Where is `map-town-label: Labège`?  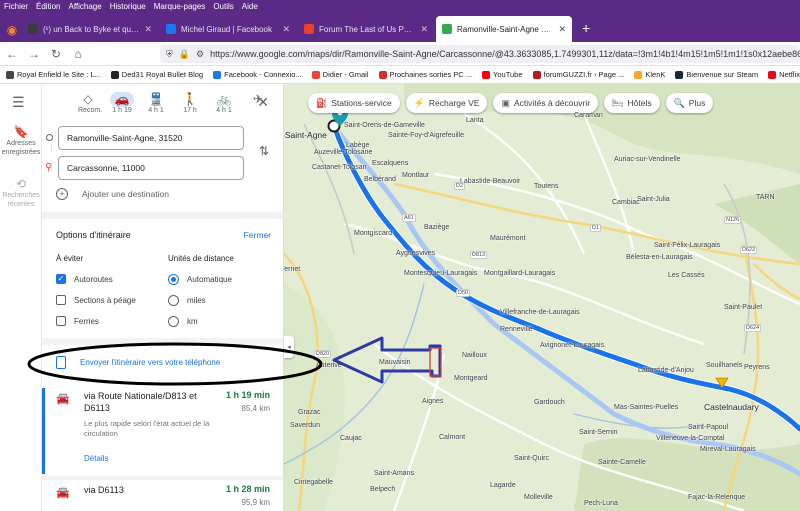 map-town-label: Labège is located at coordinates (357, 145).